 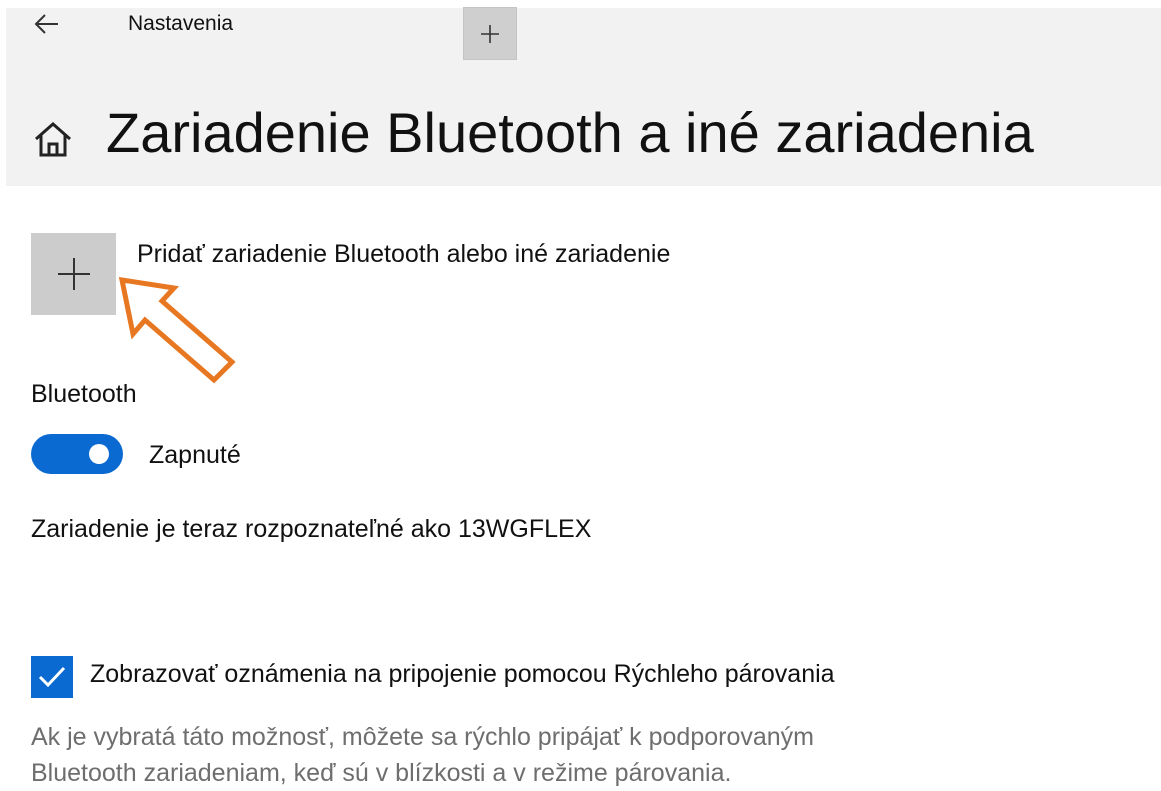 What do you see at coordinates (177, 330) in the screenshot?
I see `arrow-annotation-icon` at bounding box center [177, 330].